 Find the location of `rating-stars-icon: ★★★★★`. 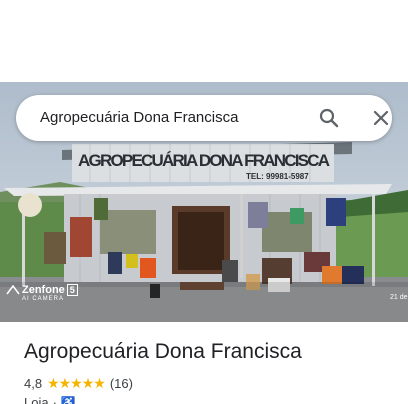

rating-stars-icon: ★★★★★ is located at coordinates (76, 382).